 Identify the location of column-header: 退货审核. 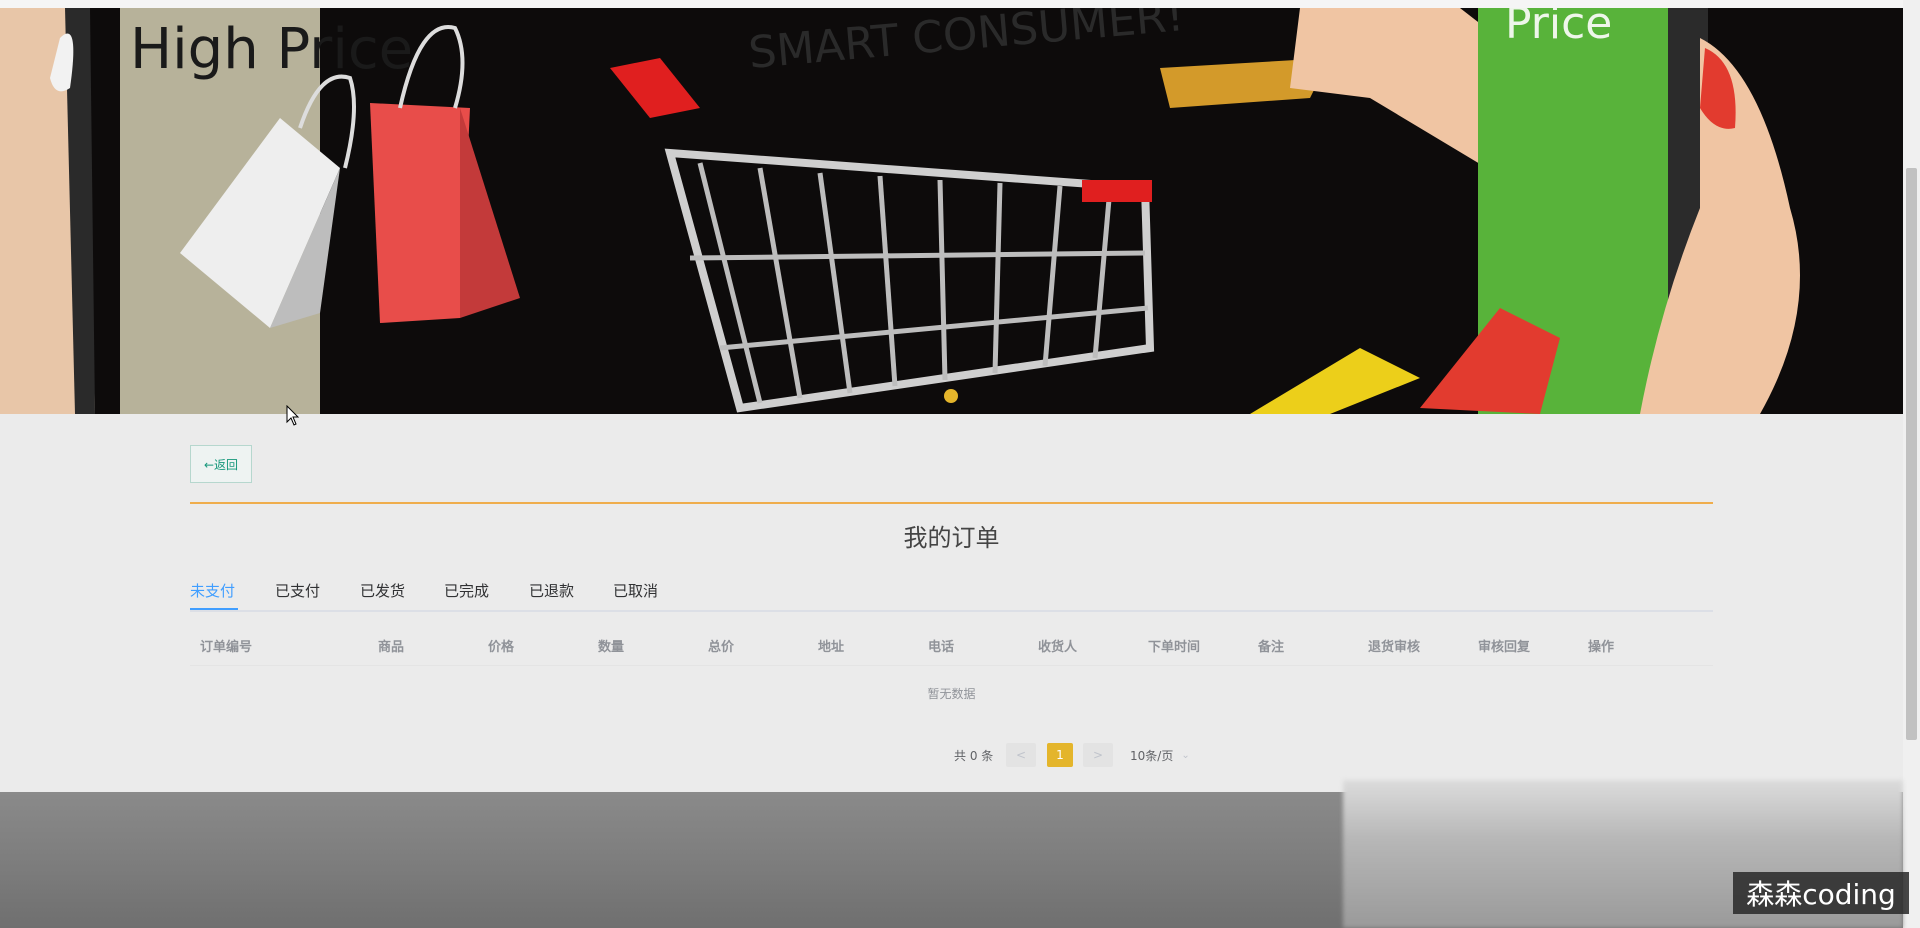
(1394, 647).